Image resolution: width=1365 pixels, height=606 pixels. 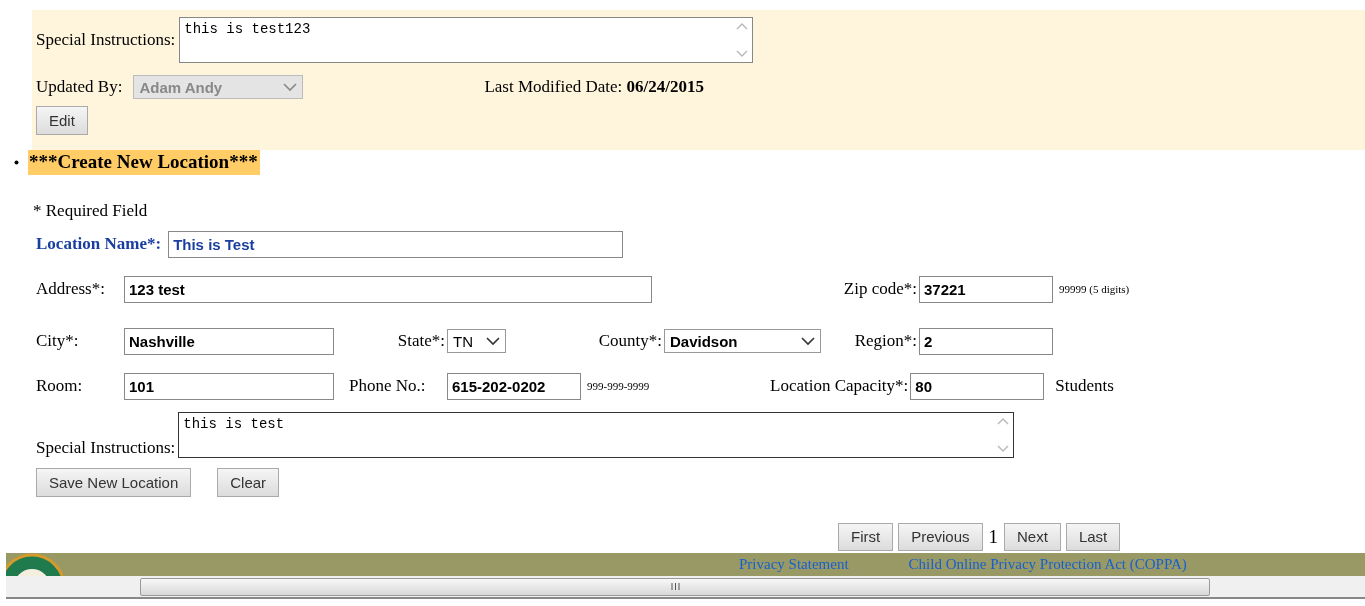 I want to click on pager-button: Previous, so click(x=940, y=536).